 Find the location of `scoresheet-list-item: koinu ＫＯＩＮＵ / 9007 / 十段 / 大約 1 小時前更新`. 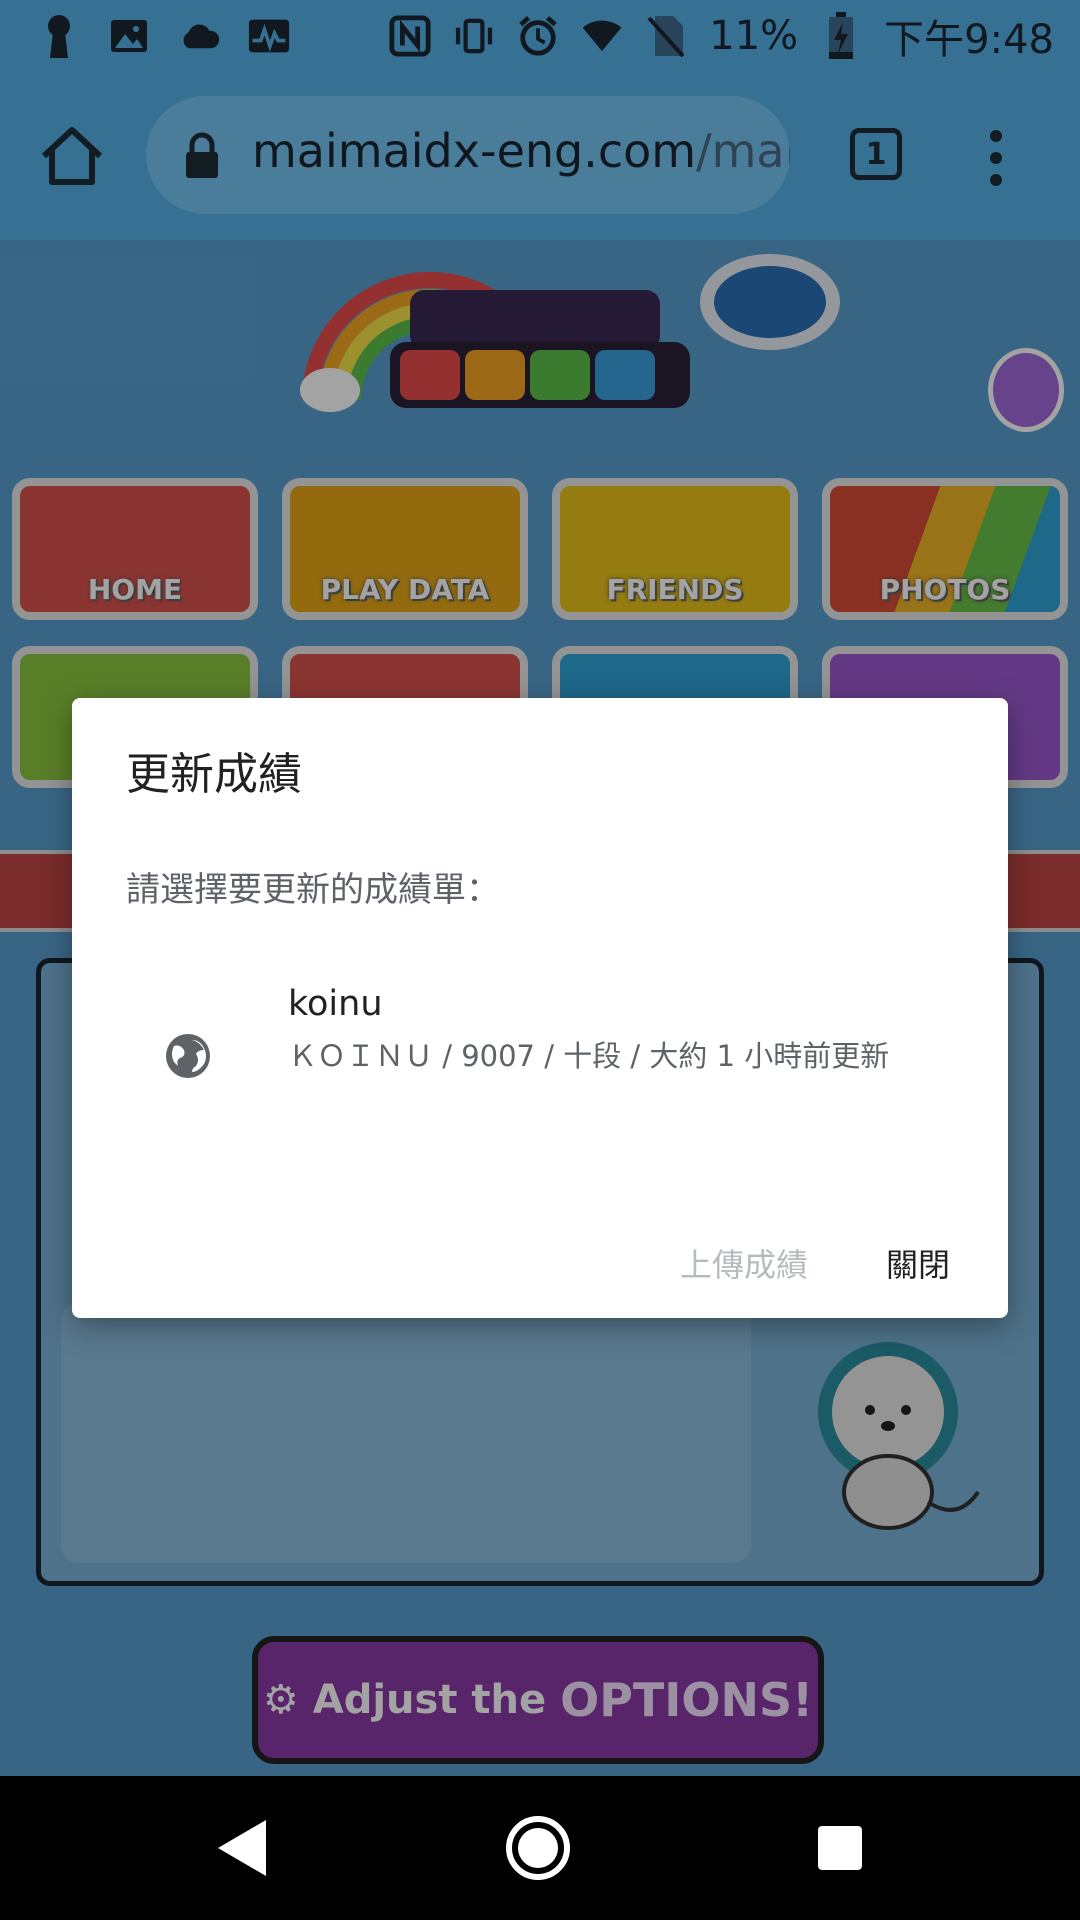

scoresheet-list-item: koinu ＫＯＩＮＵ / 9007 / 十段 / 大約 1 小時前更新 is located at coordinates (540, 1064).